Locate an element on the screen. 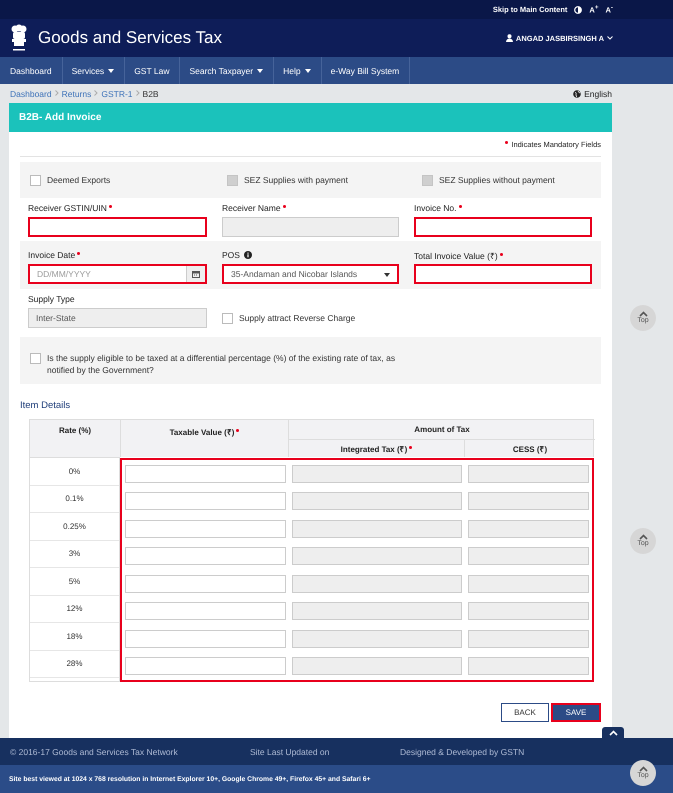 The width and height of the screenshot is (673, 793). card-title: B2B- Add Invoice is located at coordinates (310, 117).